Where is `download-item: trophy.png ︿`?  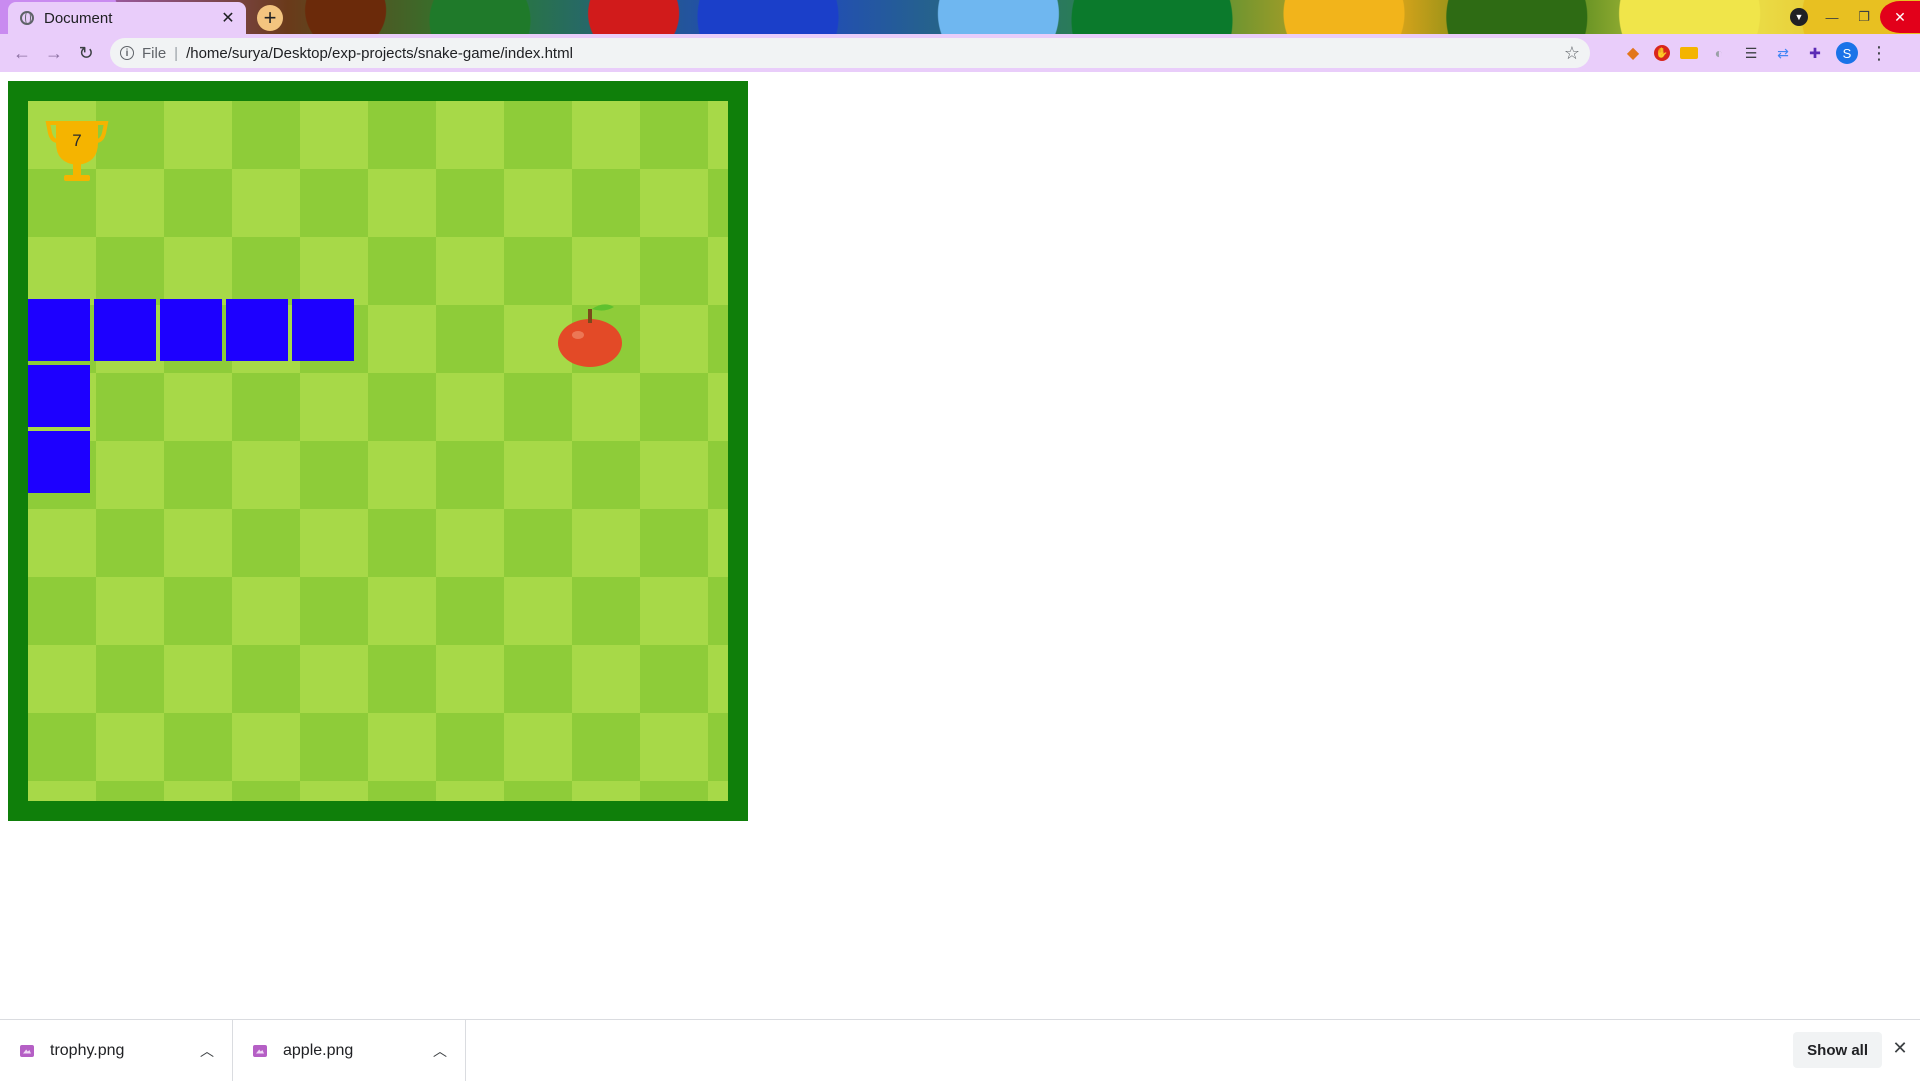
download-item: trophy.png ︿ is located at coordinates (116, 1050).